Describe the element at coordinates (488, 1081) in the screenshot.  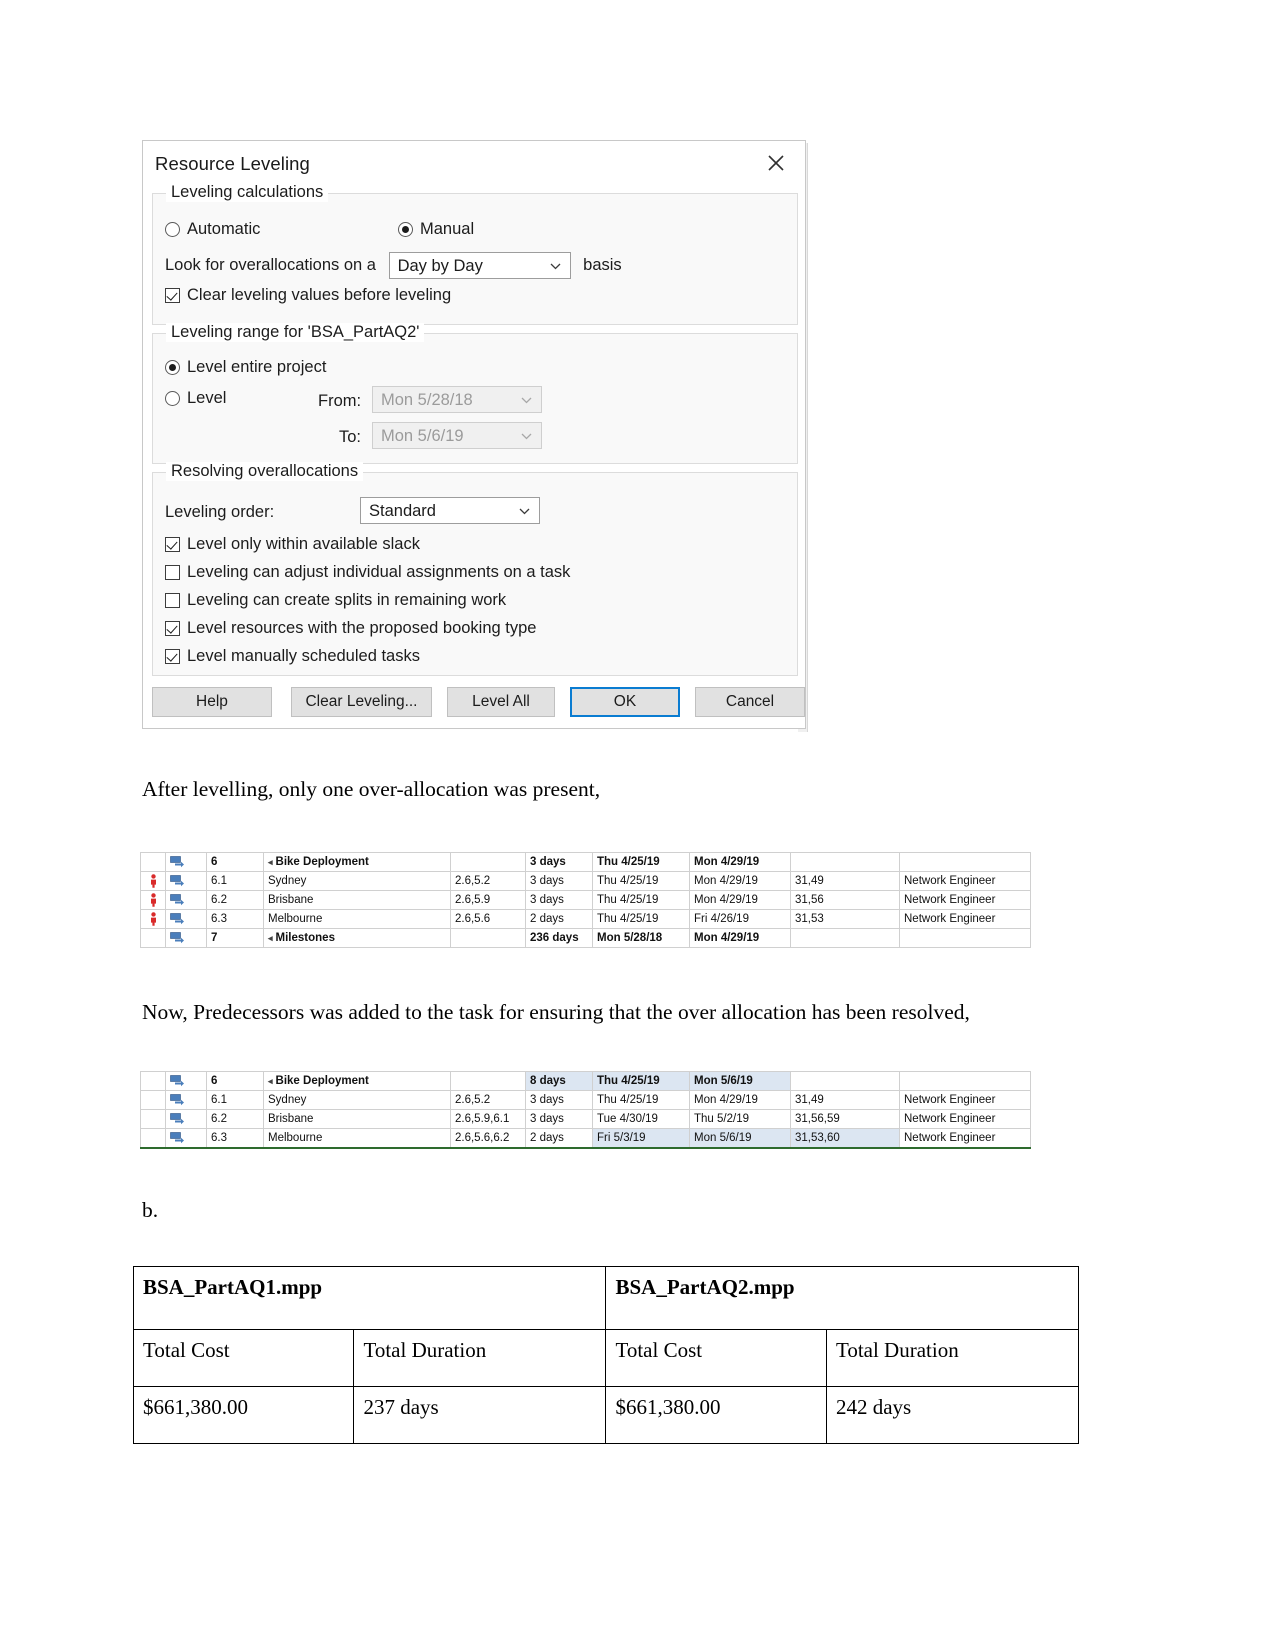
I see `predecessors-cell` at that location.